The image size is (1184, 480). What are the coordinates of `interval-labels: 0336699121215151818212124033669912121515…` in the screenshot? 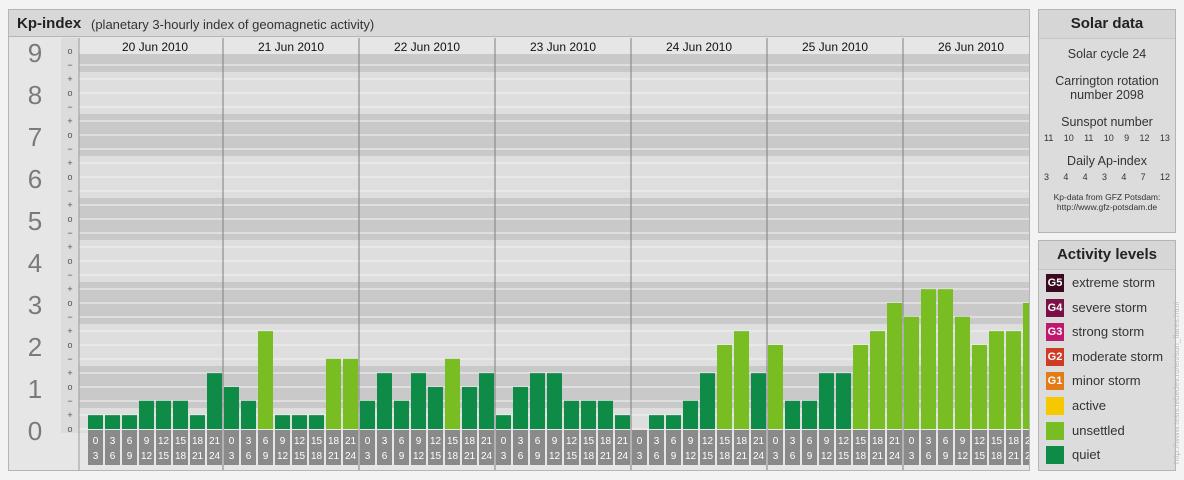 It's located at (559, 447).